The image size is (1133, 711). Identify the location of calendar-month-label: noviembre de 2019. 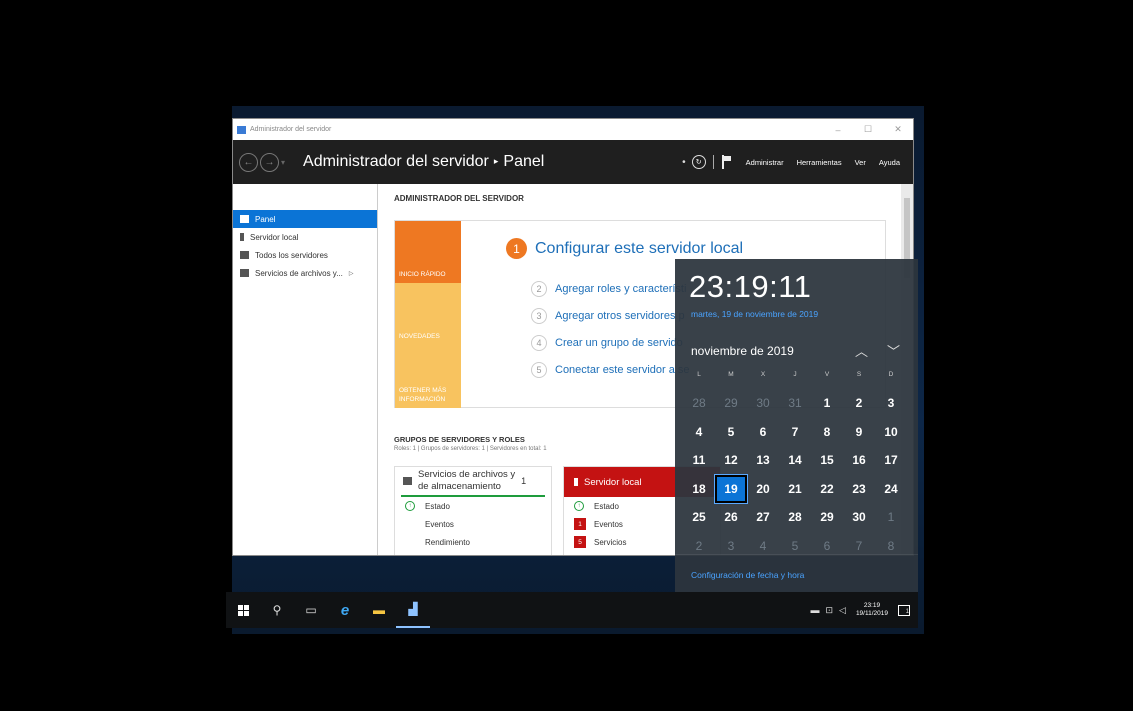
(742, 351).